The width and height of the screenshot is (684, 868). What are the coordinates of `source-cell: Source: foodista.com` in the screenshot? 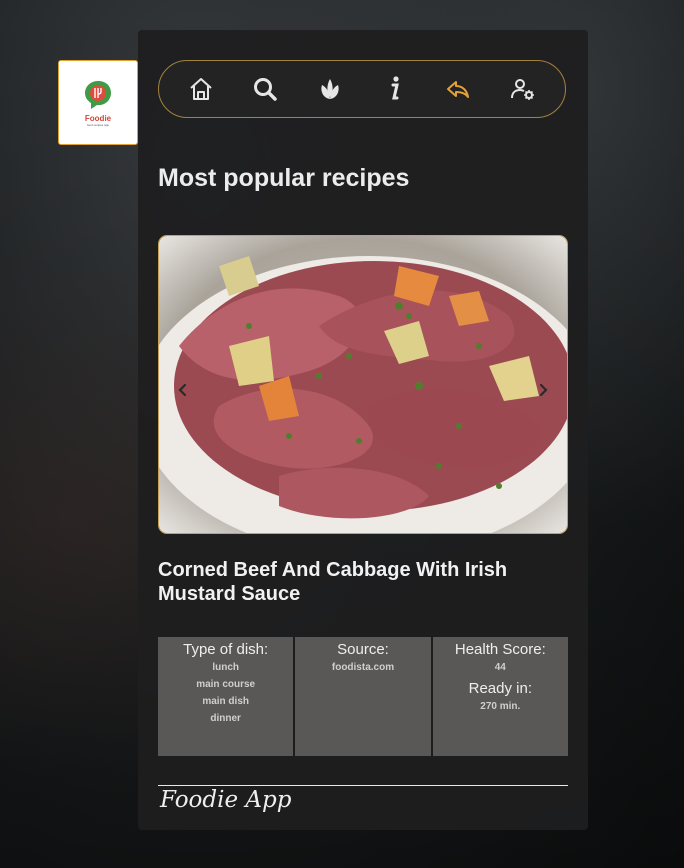 It's located at (363, 696).